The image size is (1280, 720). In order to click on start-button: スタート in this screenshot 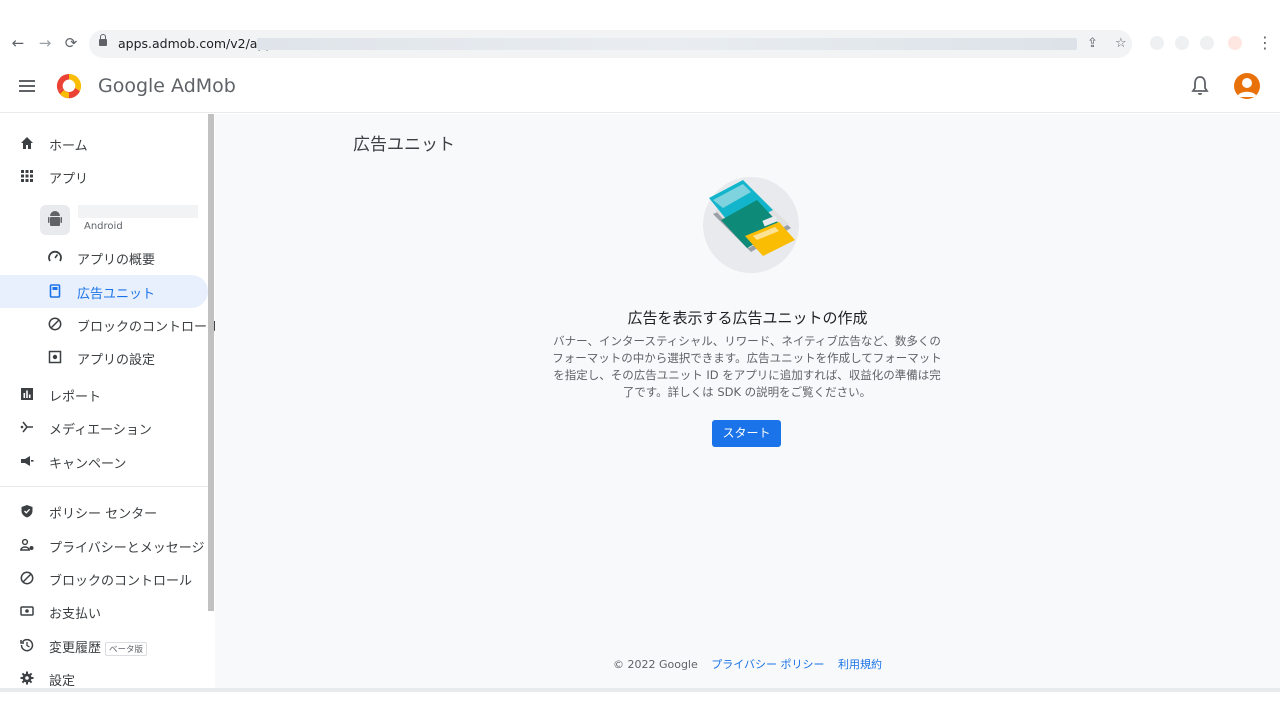, I will do `click(746, 433)`.